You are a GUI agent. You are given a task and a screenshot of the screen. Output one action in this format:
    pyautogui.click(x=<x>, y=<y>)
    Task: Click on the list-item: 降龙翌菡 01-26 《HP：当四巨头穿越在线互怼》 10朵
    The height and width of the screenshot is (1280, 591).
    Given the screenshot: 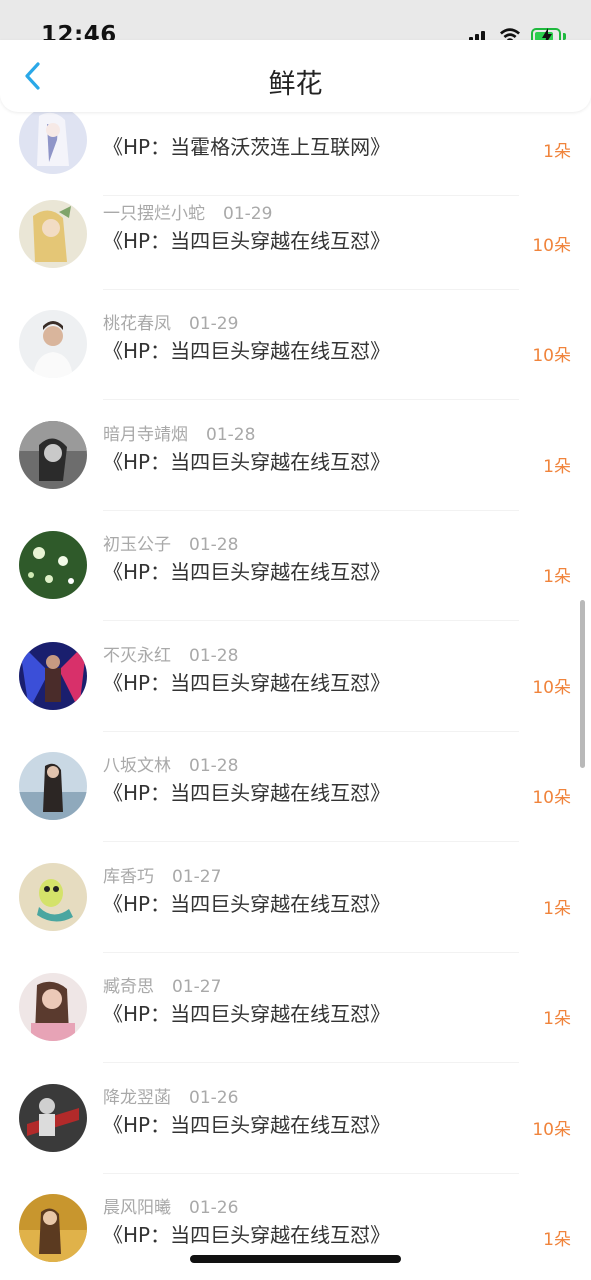 What is the action you would take?
    pyautogui.click(x=295, y=1118)
    